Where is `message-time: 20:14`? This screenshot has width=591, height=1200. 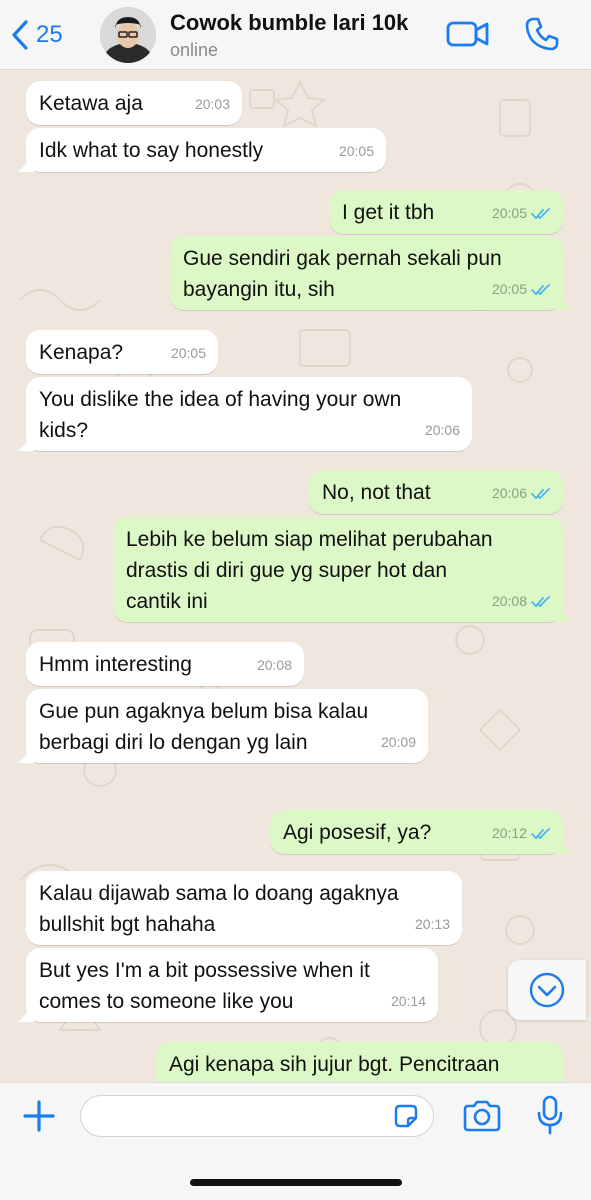 message-time: 20:14 is located at coordinates (408, 1001).